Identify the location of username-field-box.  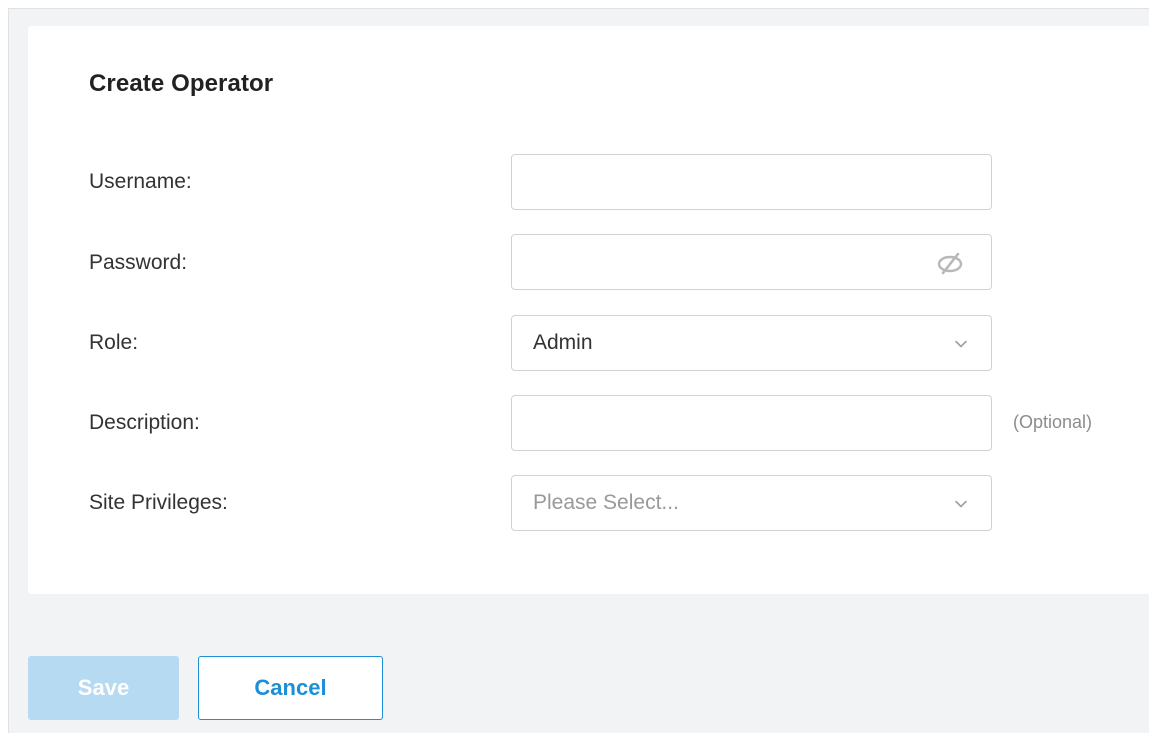
(751, 182).